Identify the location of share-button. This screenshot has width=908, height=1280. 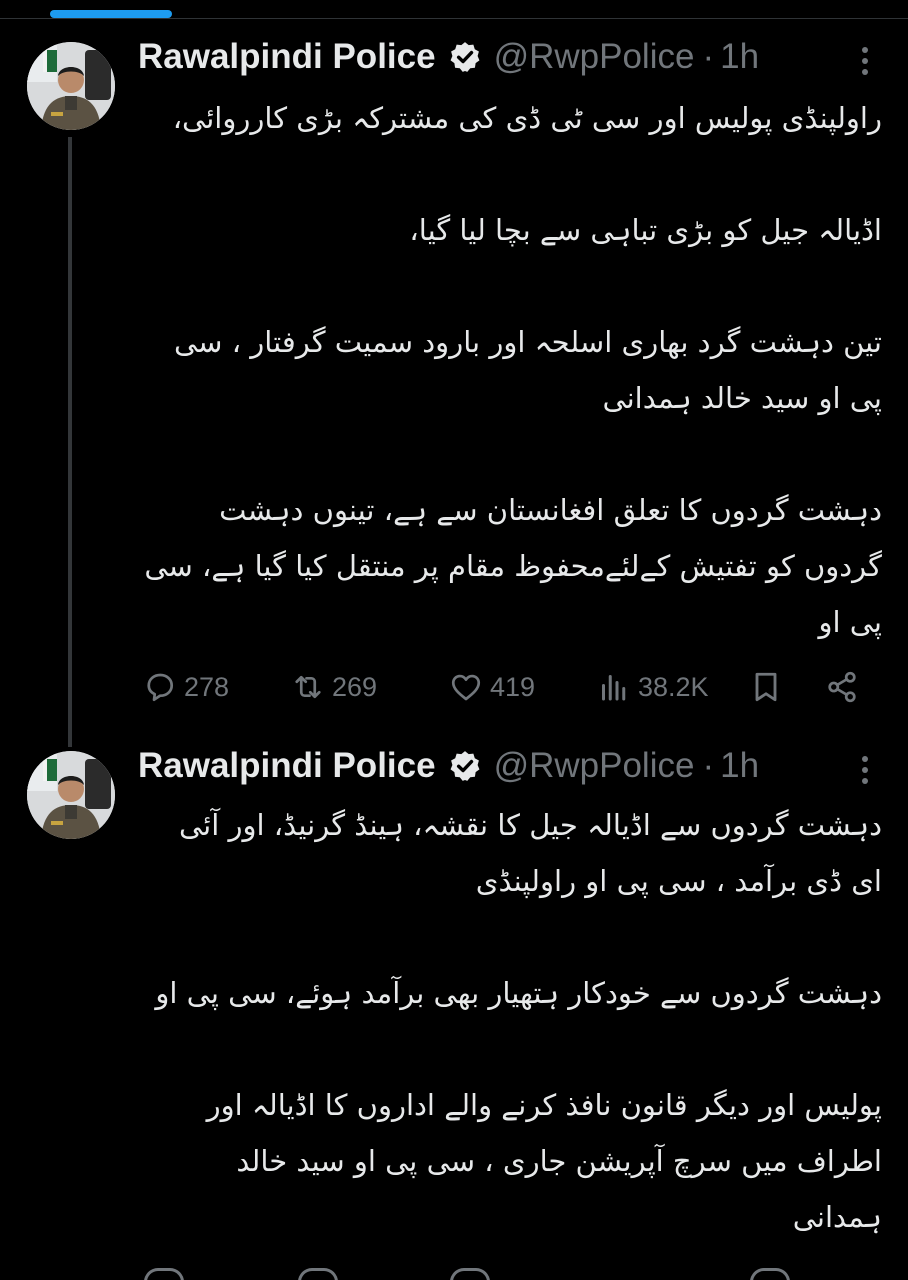
(845, 687).